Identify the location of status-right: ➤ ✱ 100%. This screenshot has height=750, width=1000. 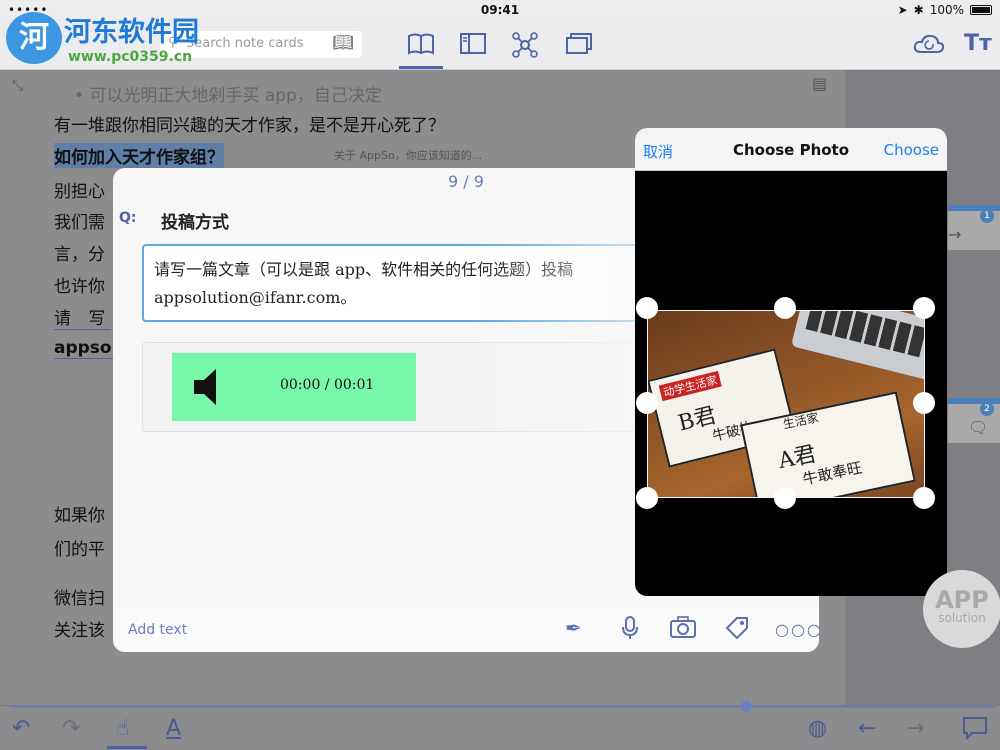
(945, 10).